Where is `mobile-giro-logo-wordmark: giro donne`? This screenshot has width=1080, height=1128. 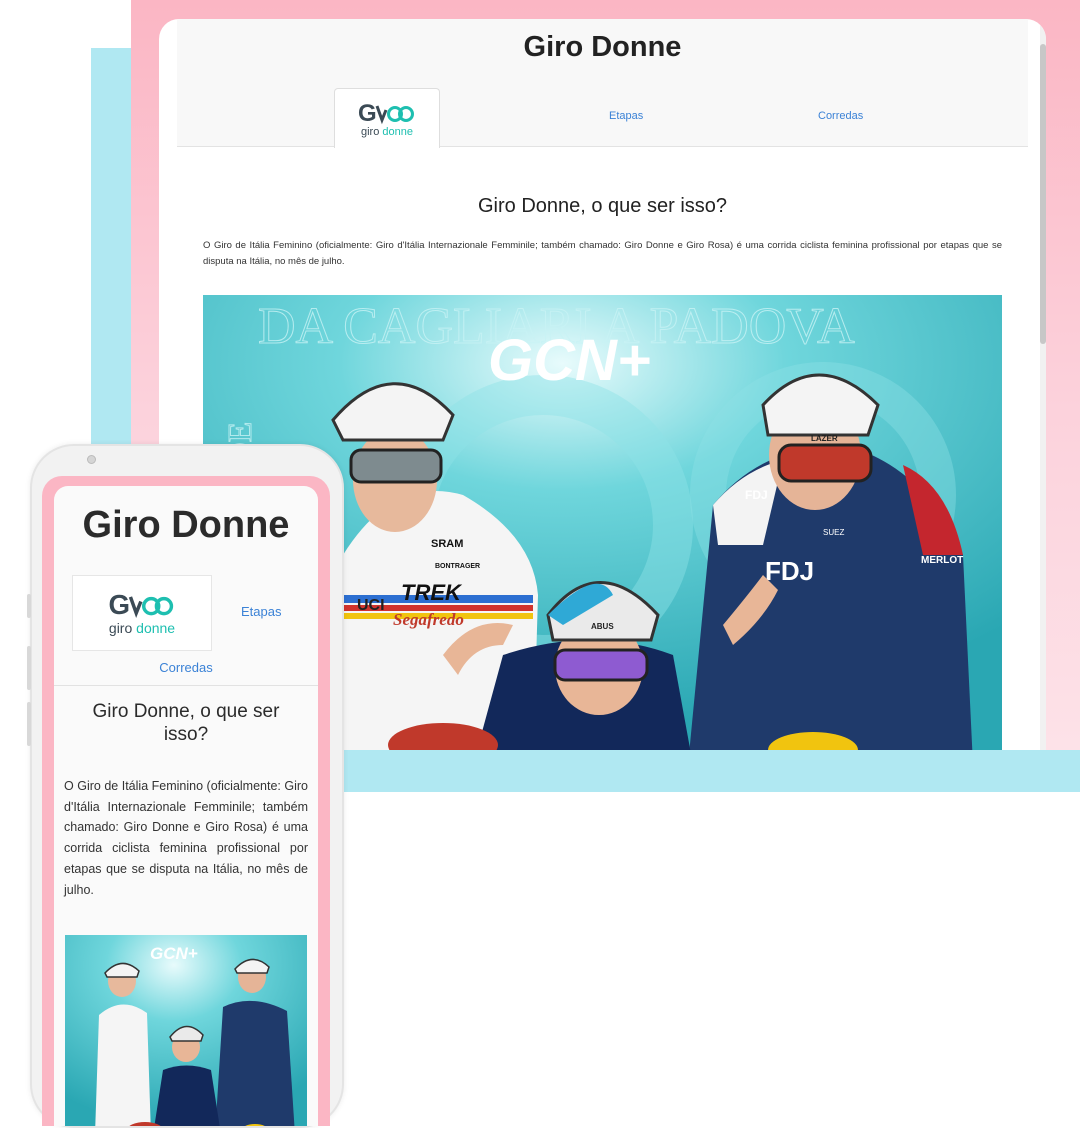
mobile-giro-logo-wordmark: giro donne is located at coordinates (142, 628).